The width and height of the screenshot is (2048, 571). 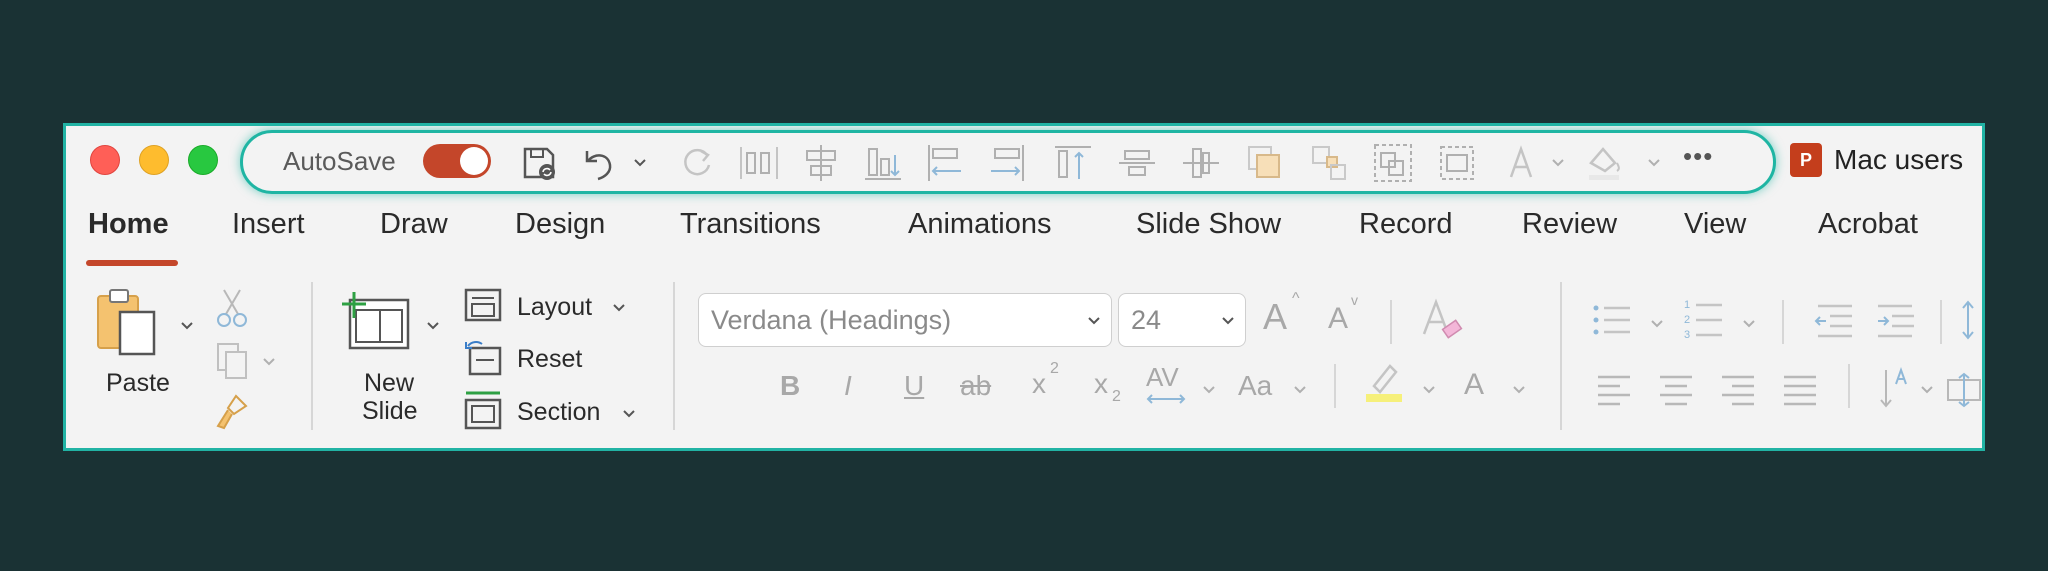 I want to click on paste-chevron-down-icon, so click(x=187, y=325).